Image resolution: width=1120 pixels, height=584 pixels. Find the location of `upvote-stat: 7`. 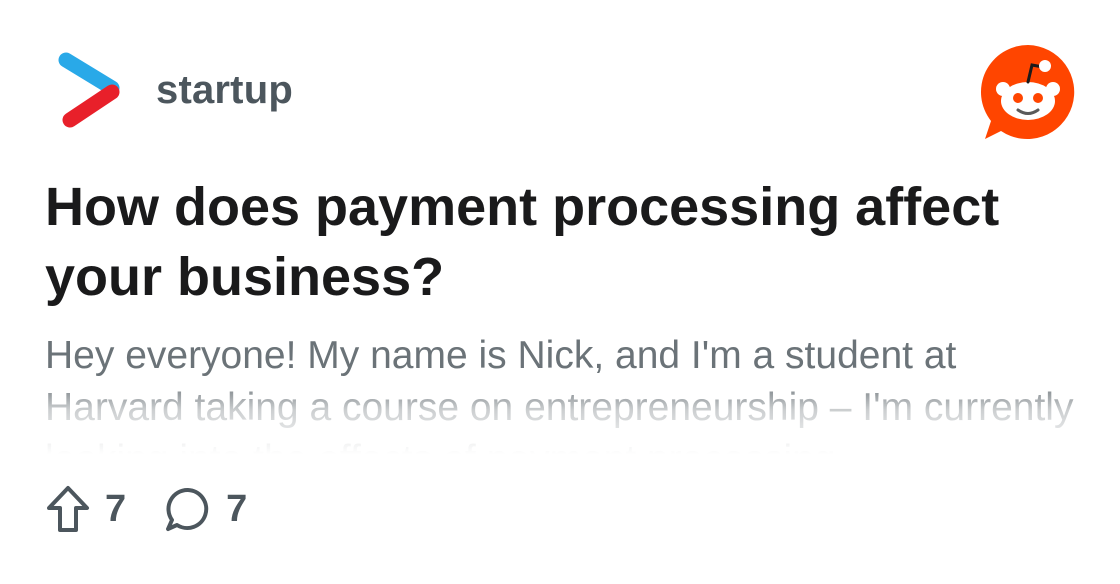

upvote-stat: 7 is located at coordinates (85, 509).